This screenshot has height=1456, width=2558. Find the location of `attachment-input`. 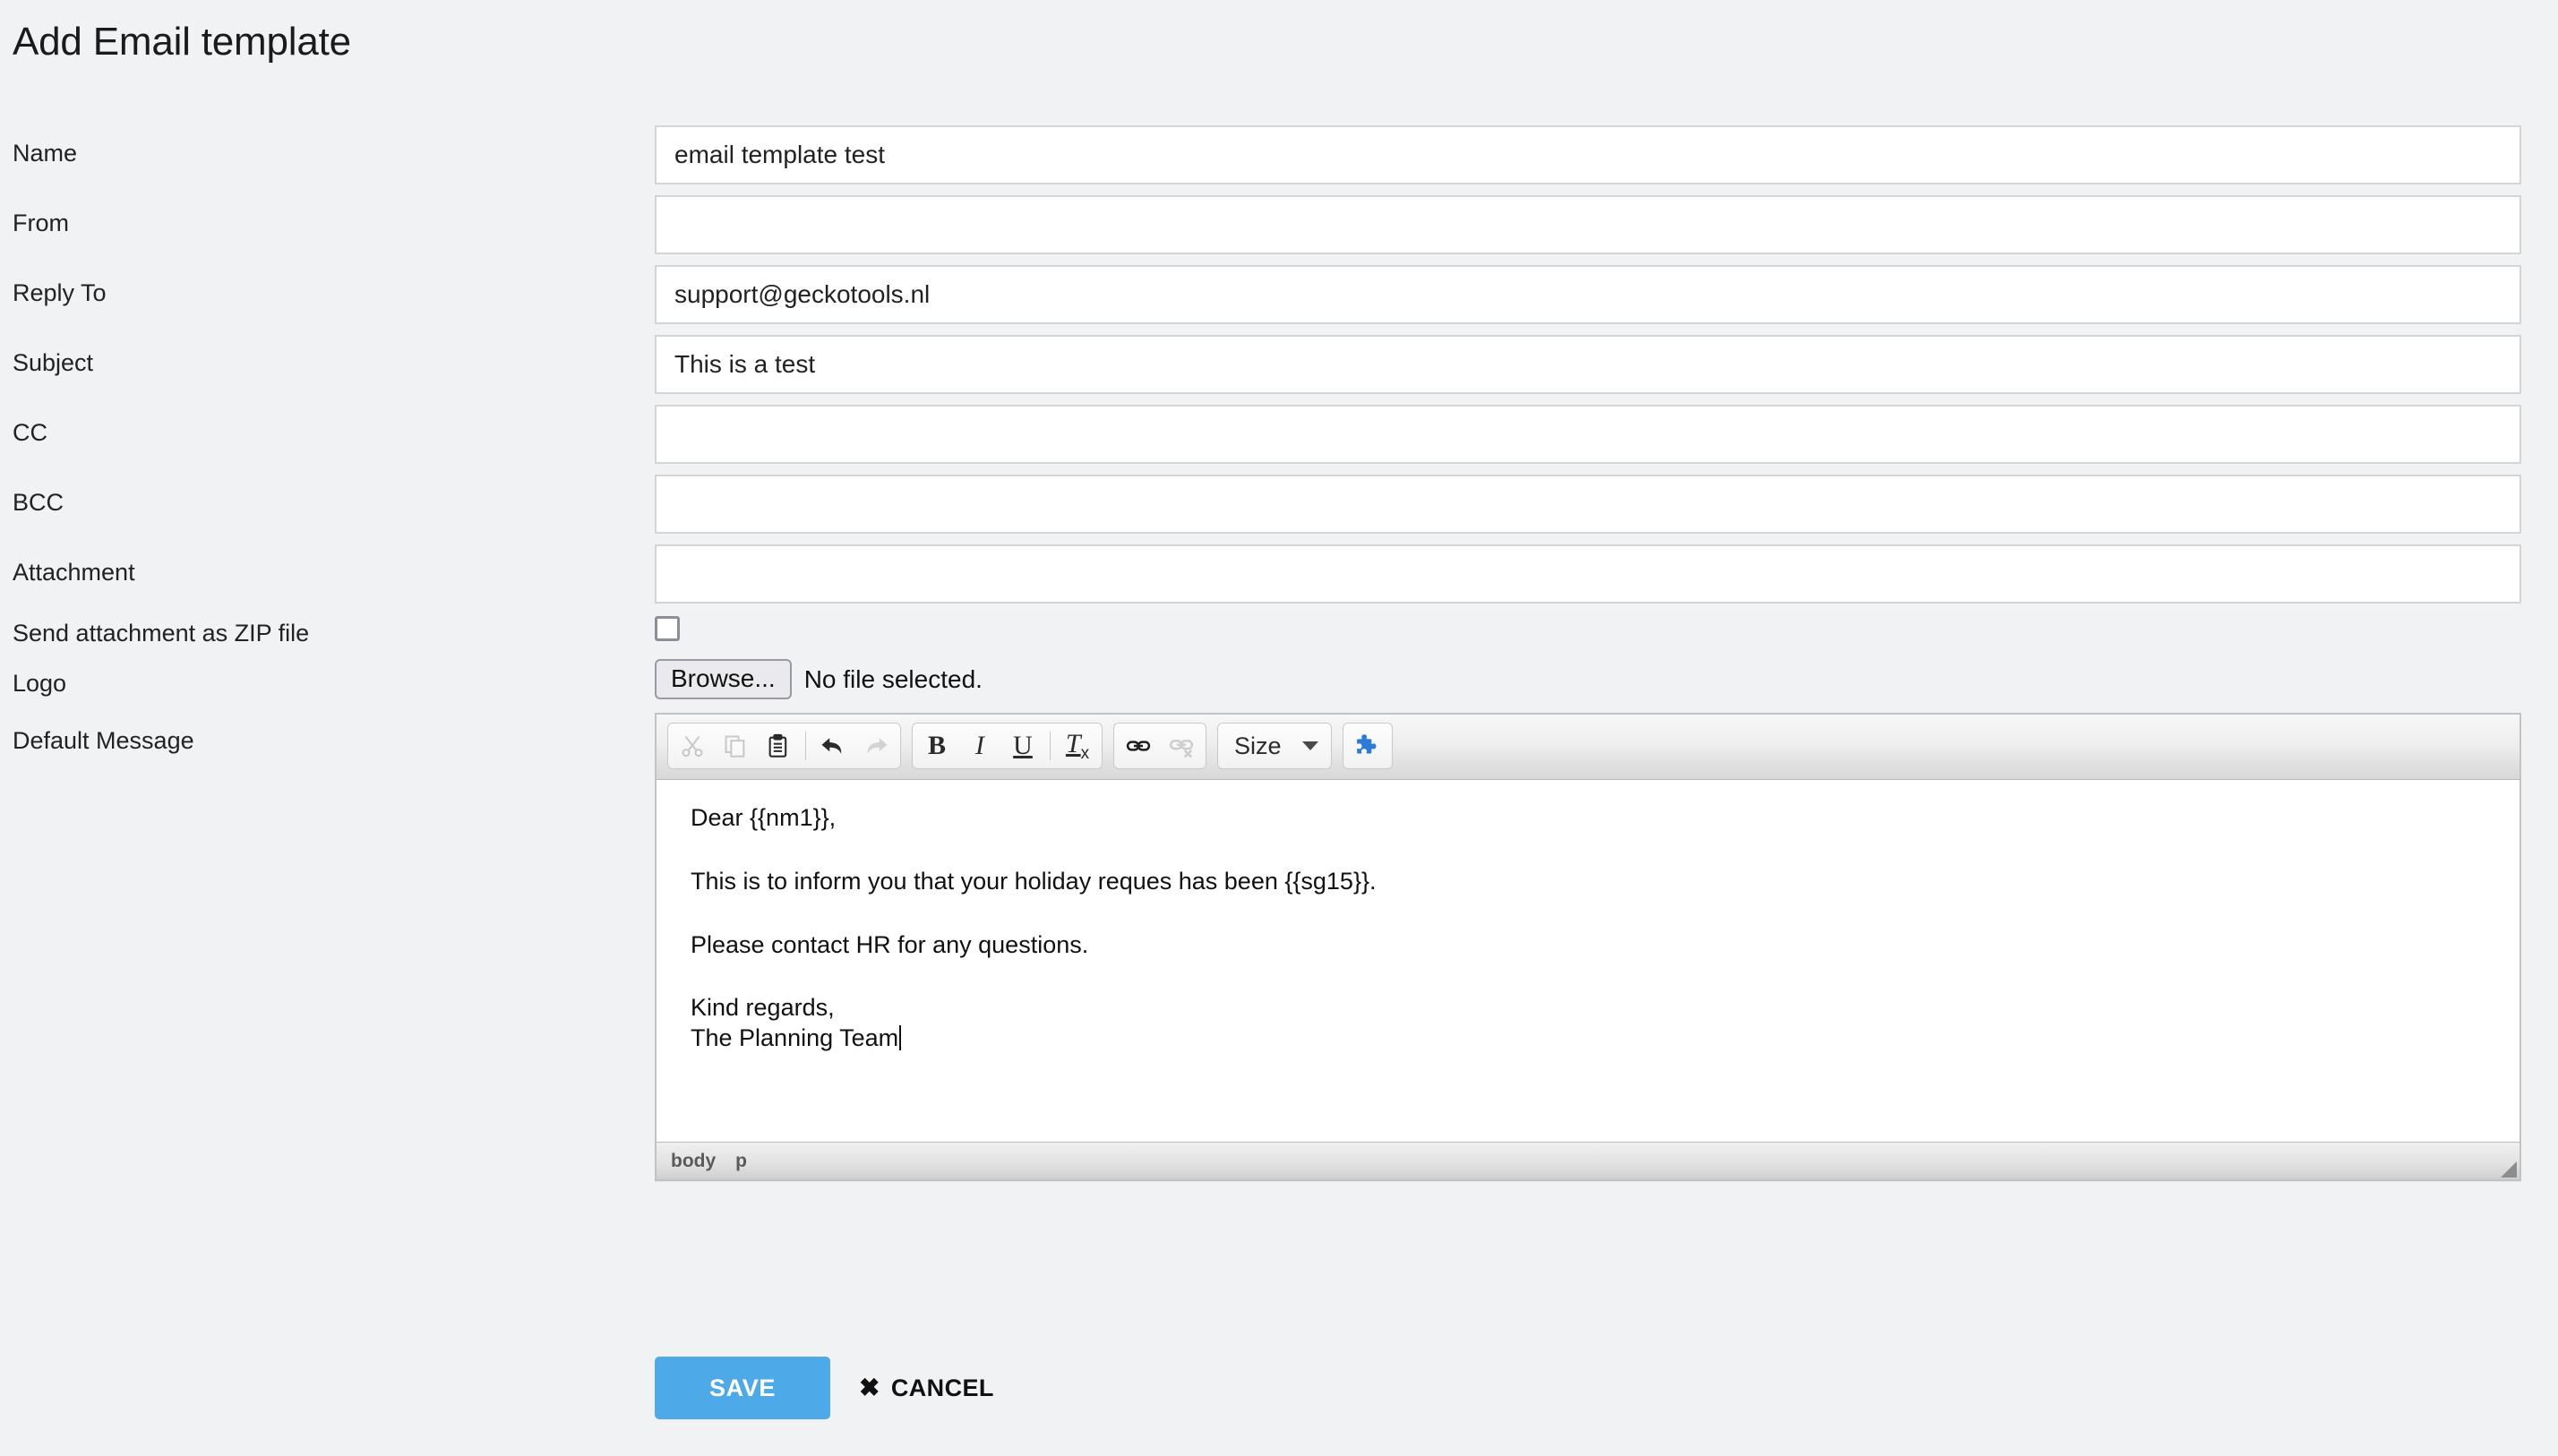

attachment-input is located at coordinates (1588, 574).